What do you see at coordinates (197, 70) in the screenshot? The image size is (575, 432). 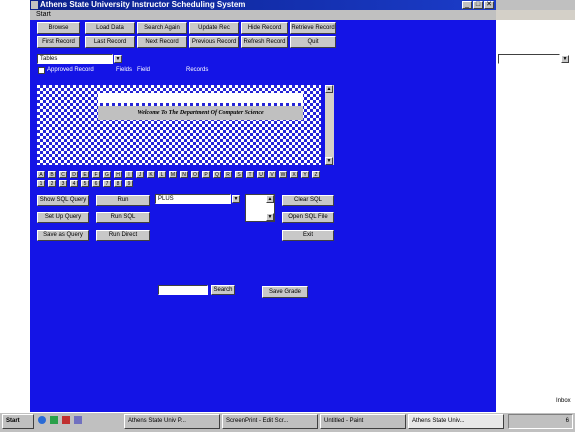 I see `records-label: Records` at bounding box center [197, 70].